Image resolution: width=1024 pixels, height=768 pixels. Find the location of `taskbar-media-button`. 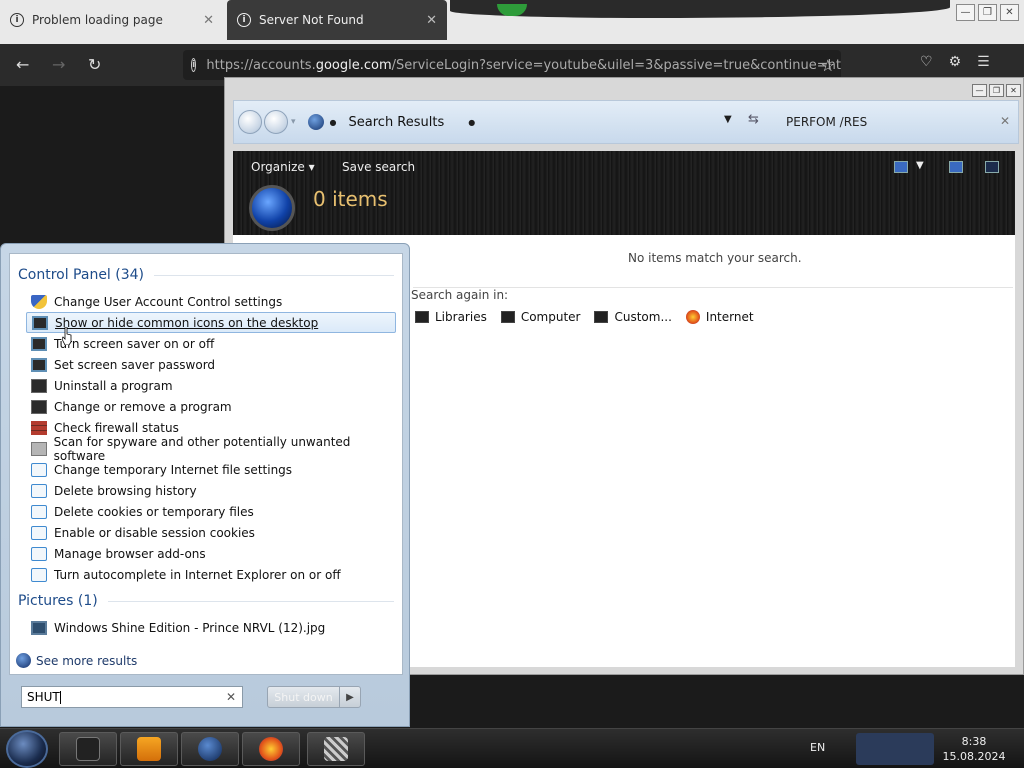

taskbar-media-button is located at coordinates (149, 749).